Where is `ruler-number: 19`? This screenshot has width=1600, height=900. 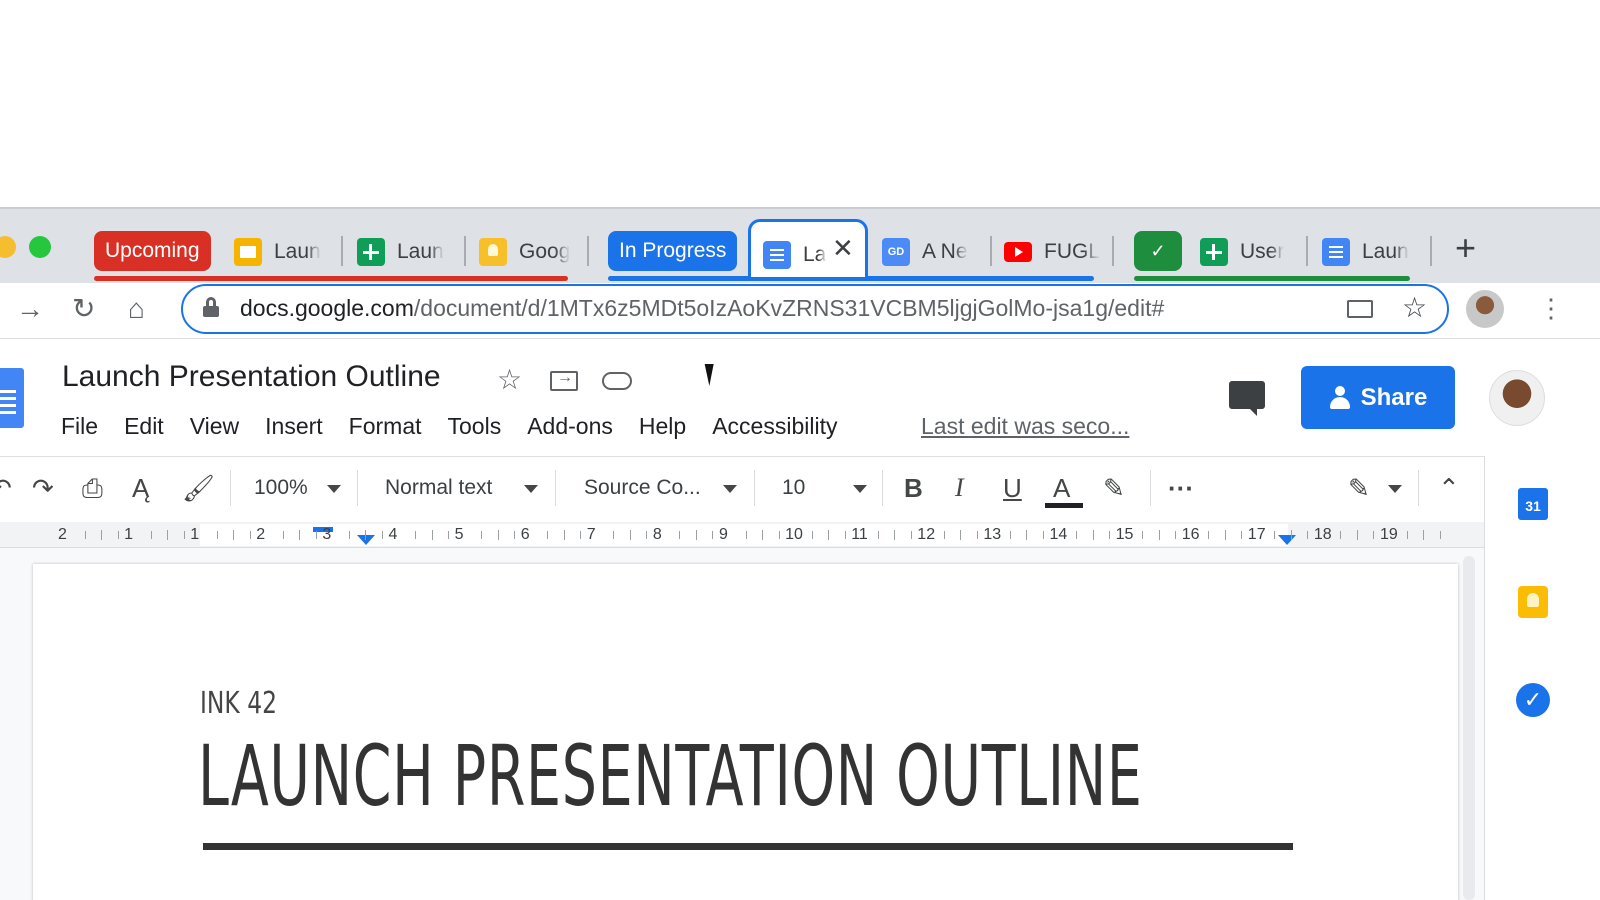 ruler-number: 19 is located at coordinates (1389, 534).